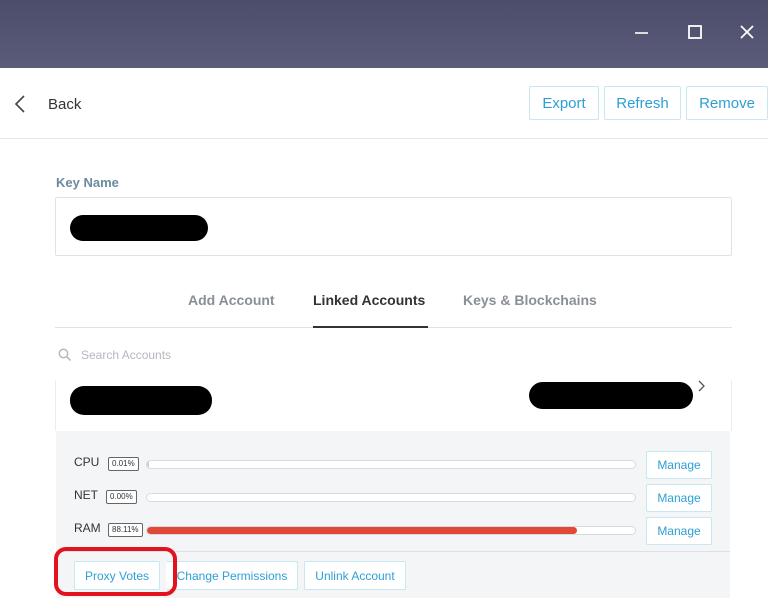  I want to click on resource-name: CPU, so click(87, 462).